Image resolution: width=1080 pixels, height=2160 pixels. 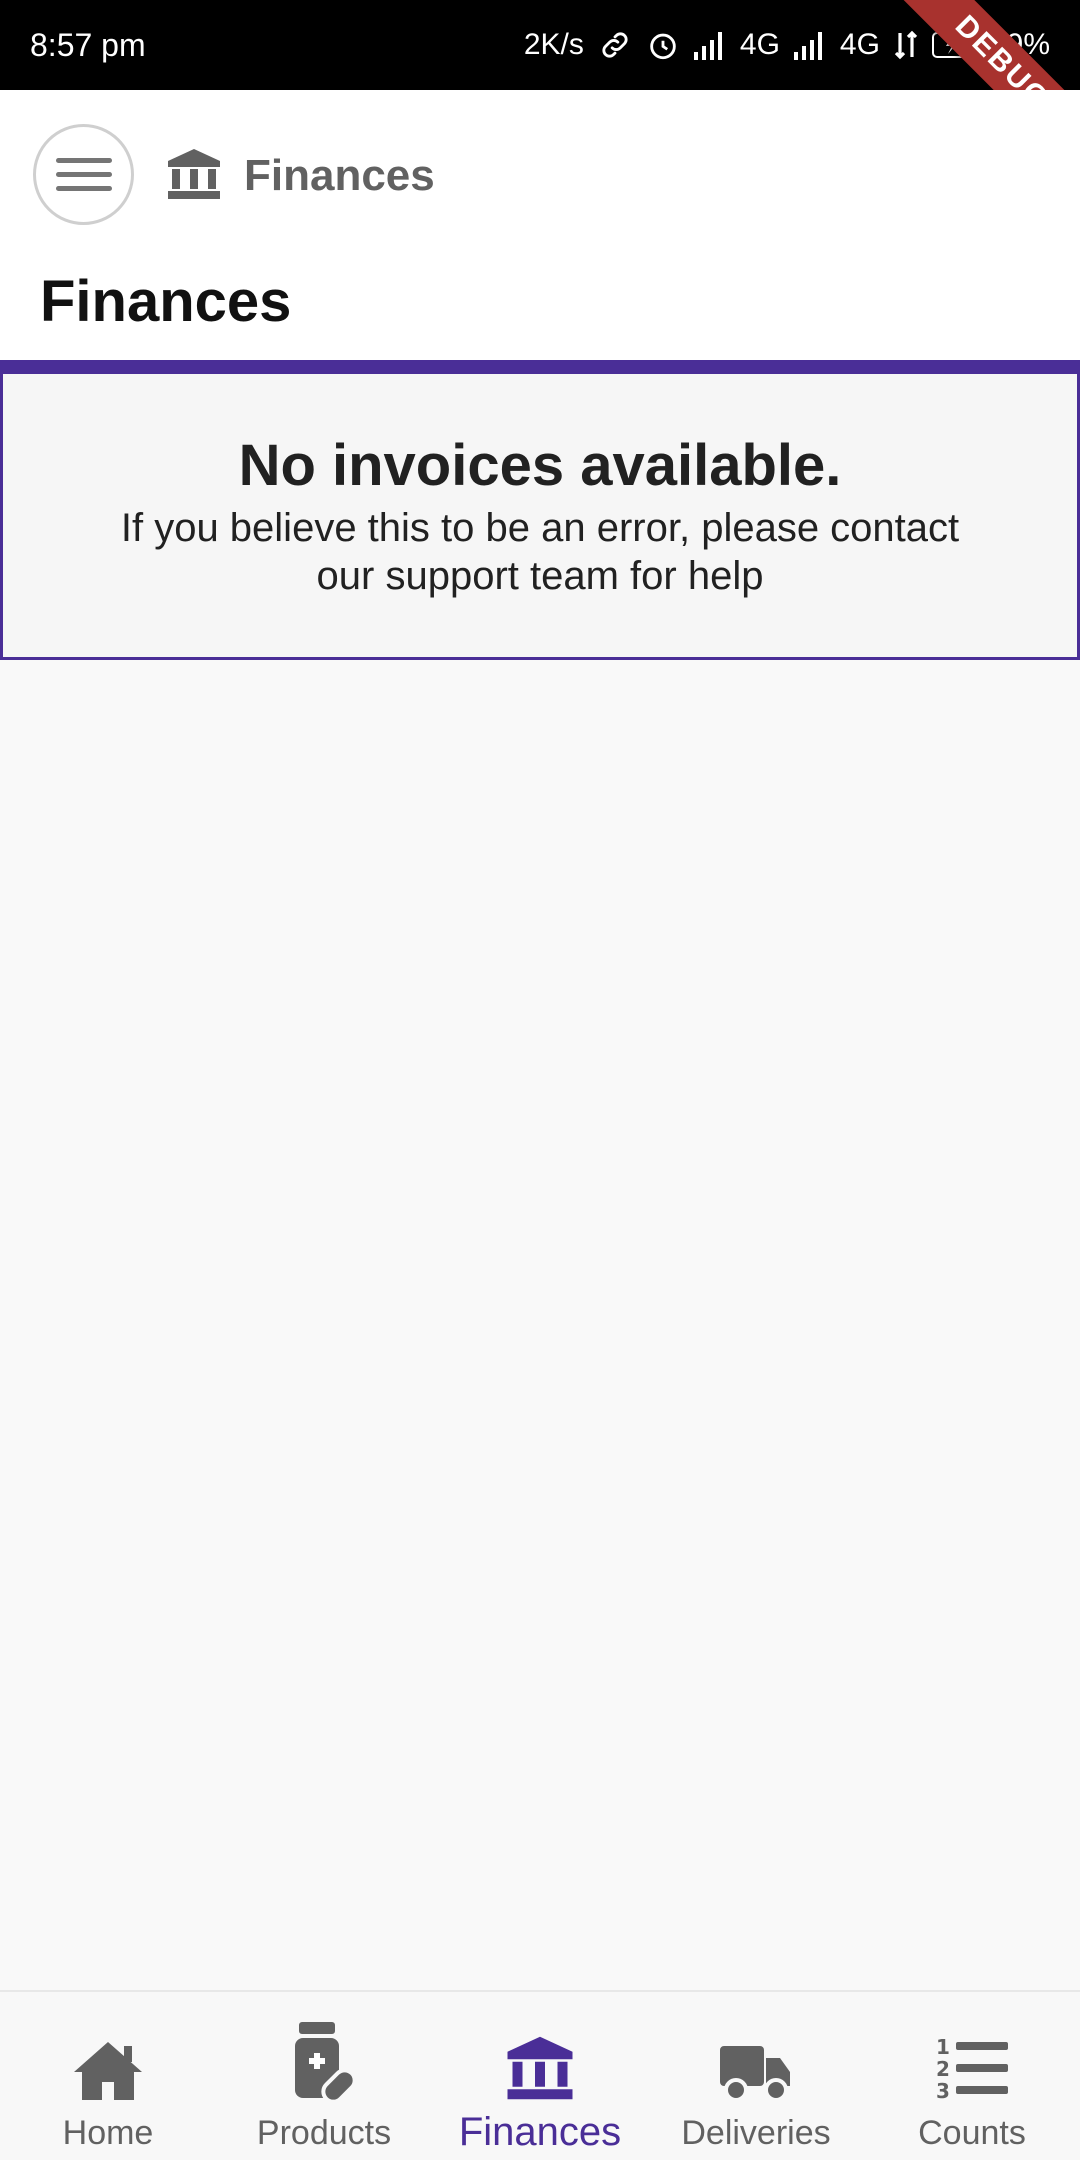 I want to click on home-icon, so click(x=108, y=2062).